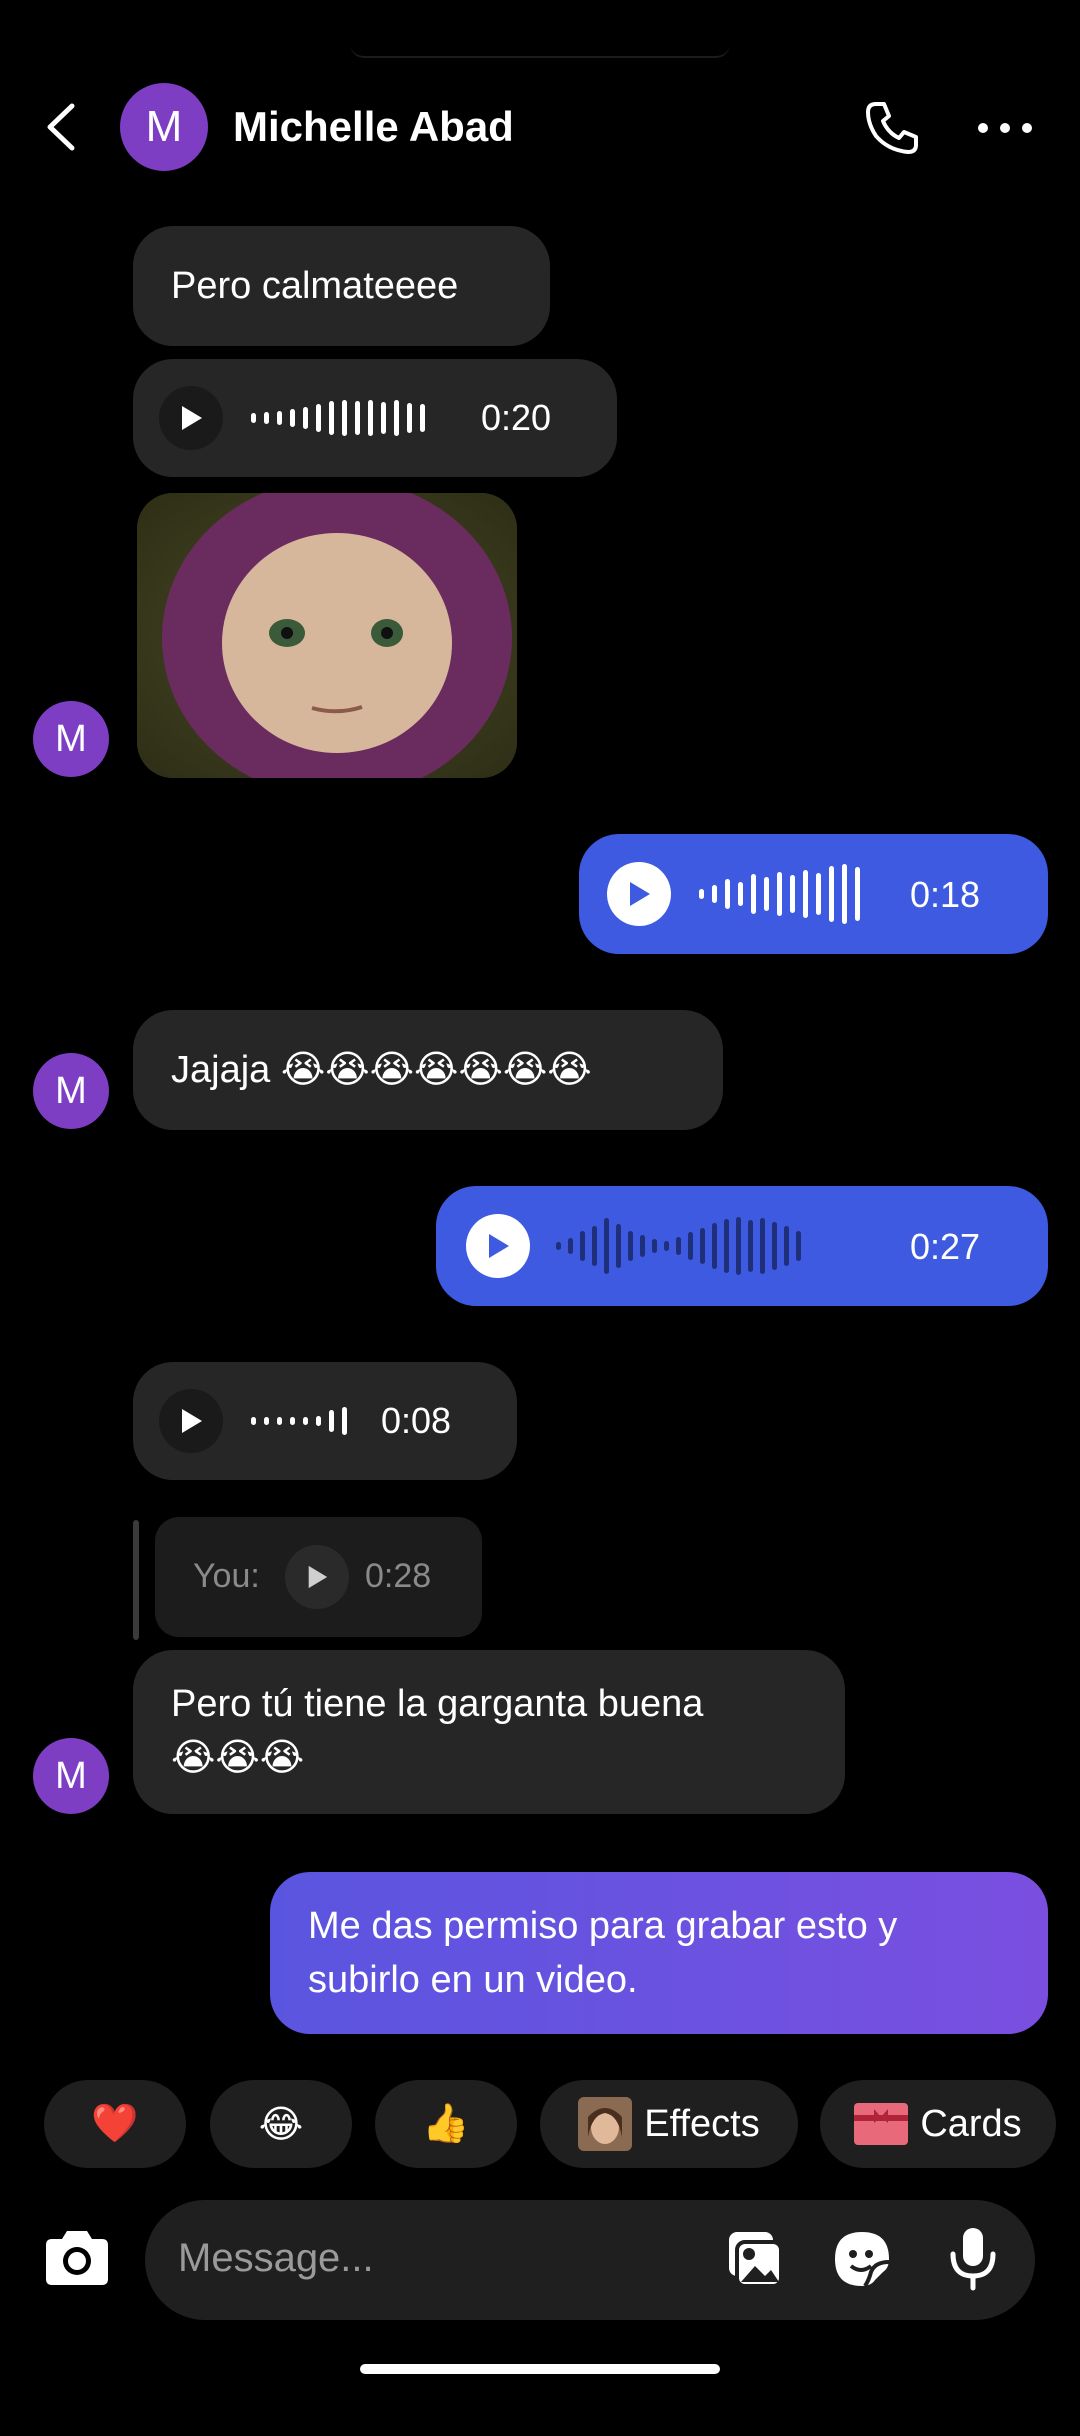  What do you see at coordinates (540, 51) in the screenshot?
I see `status-bar-notch` at bounding box center [540, 51].